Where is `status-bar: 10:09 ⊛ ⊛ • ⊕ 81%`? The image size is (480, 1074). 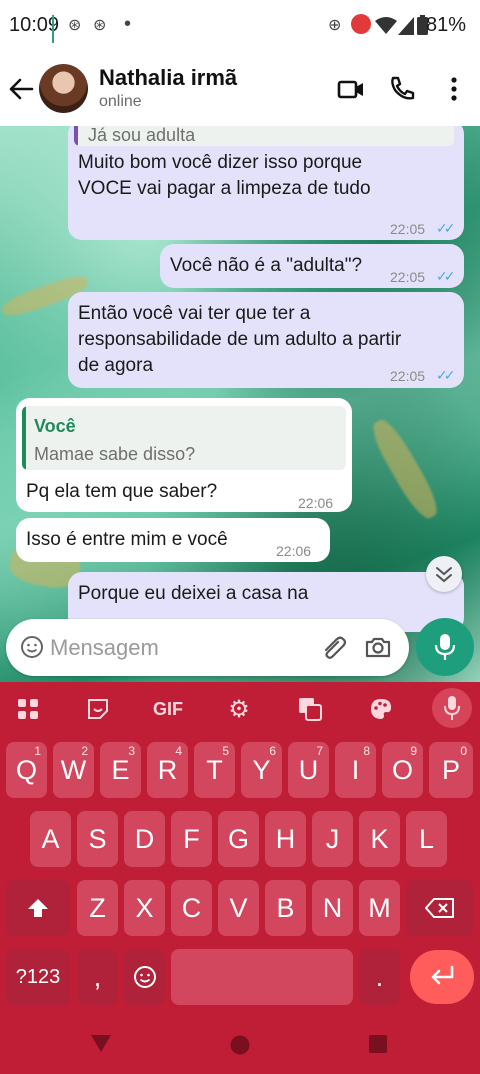
status-bar: 10:09 ⊛ ⊛ • ⊕ 81% is located at coordinates (240, 26).